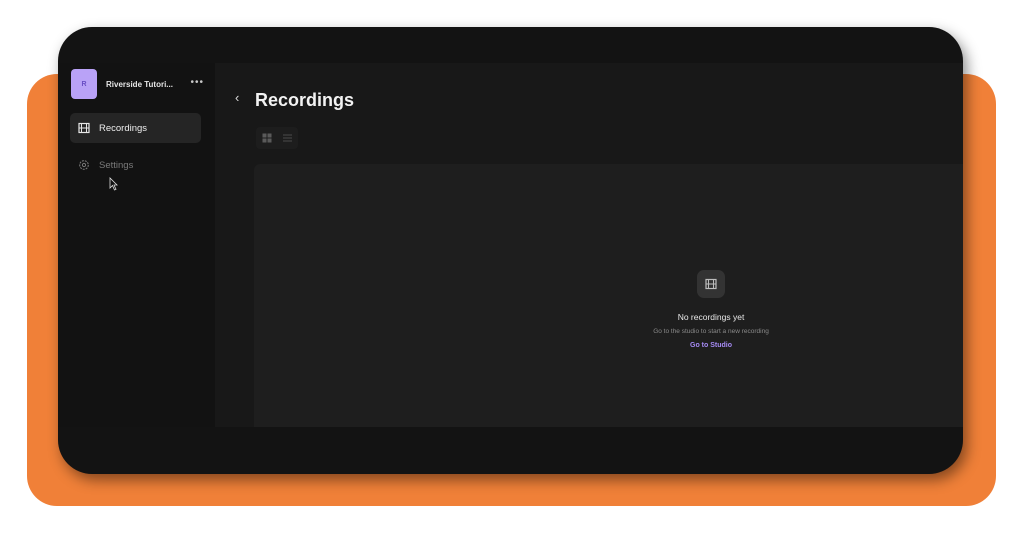  What do you see at coordinates (84, 84) in the screenshot?
I see `workspace-avatar: R` at bounding box center [84, 84].